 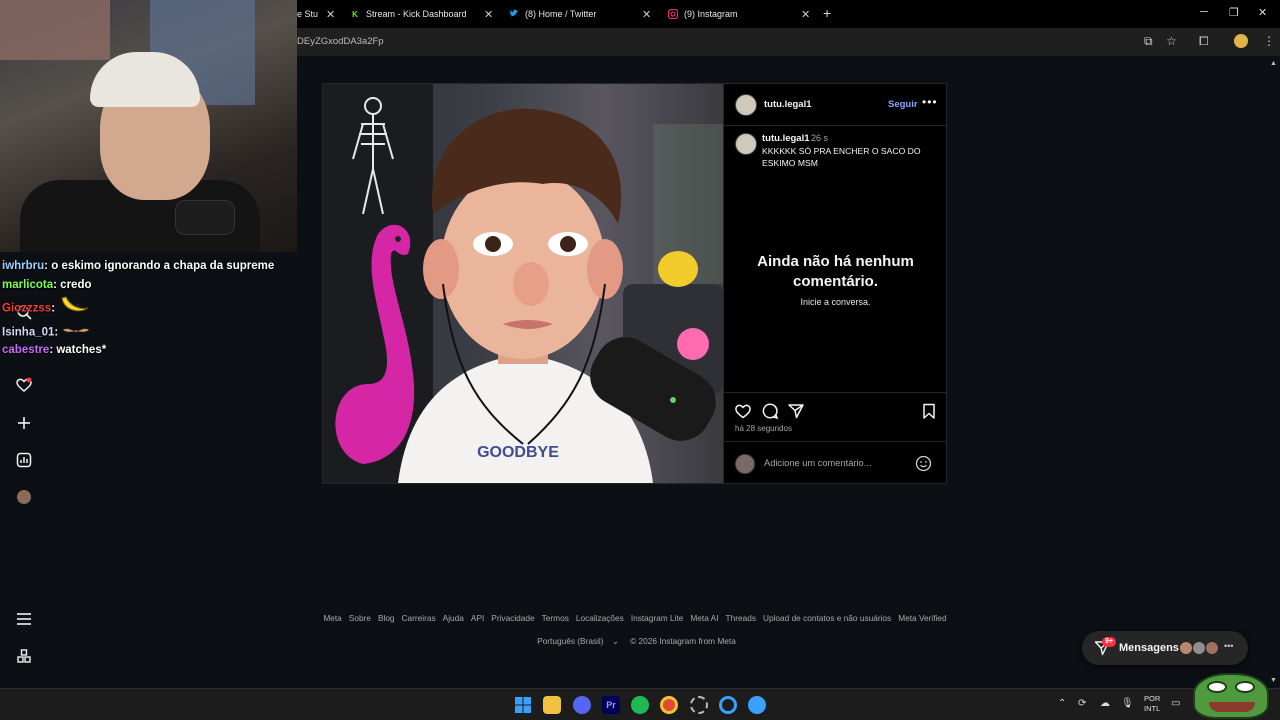 I want to click on tray-mic-icon: 🎙, so click(x=1127, y=703).